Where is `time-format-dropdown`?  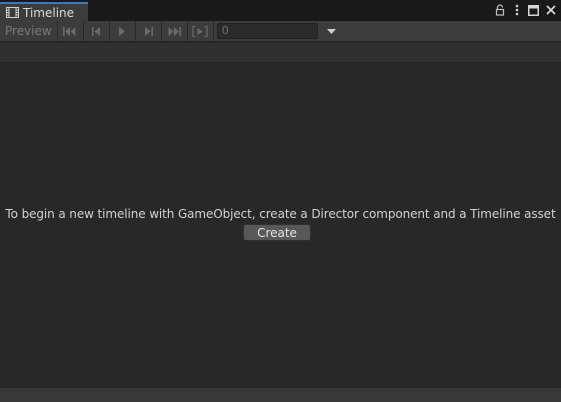
time-format-dropdown is located at coordinates (332, 31).